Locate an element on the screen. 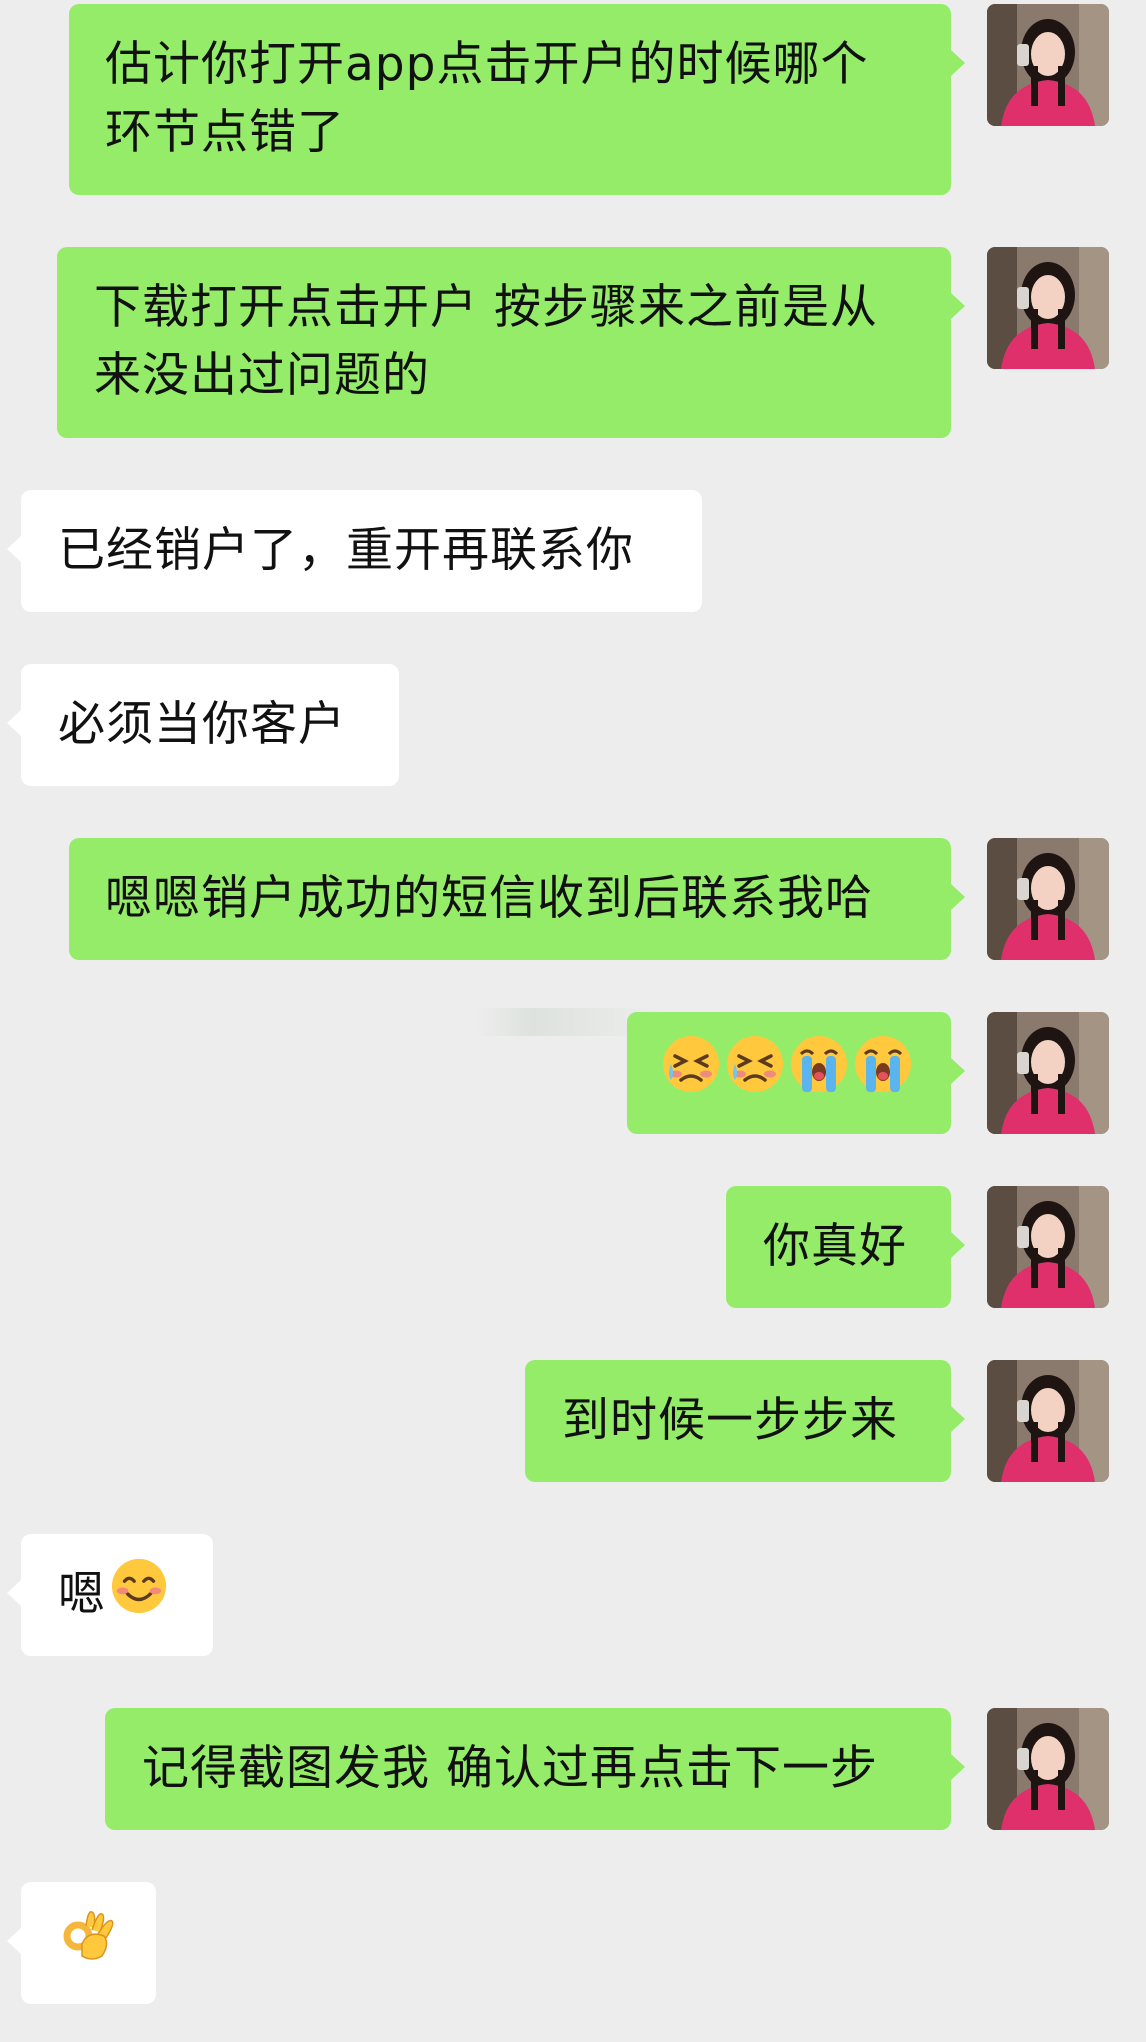  message-text: 记得截图发我 确认过再点击下一步 is located at coordinates (510, 1768).